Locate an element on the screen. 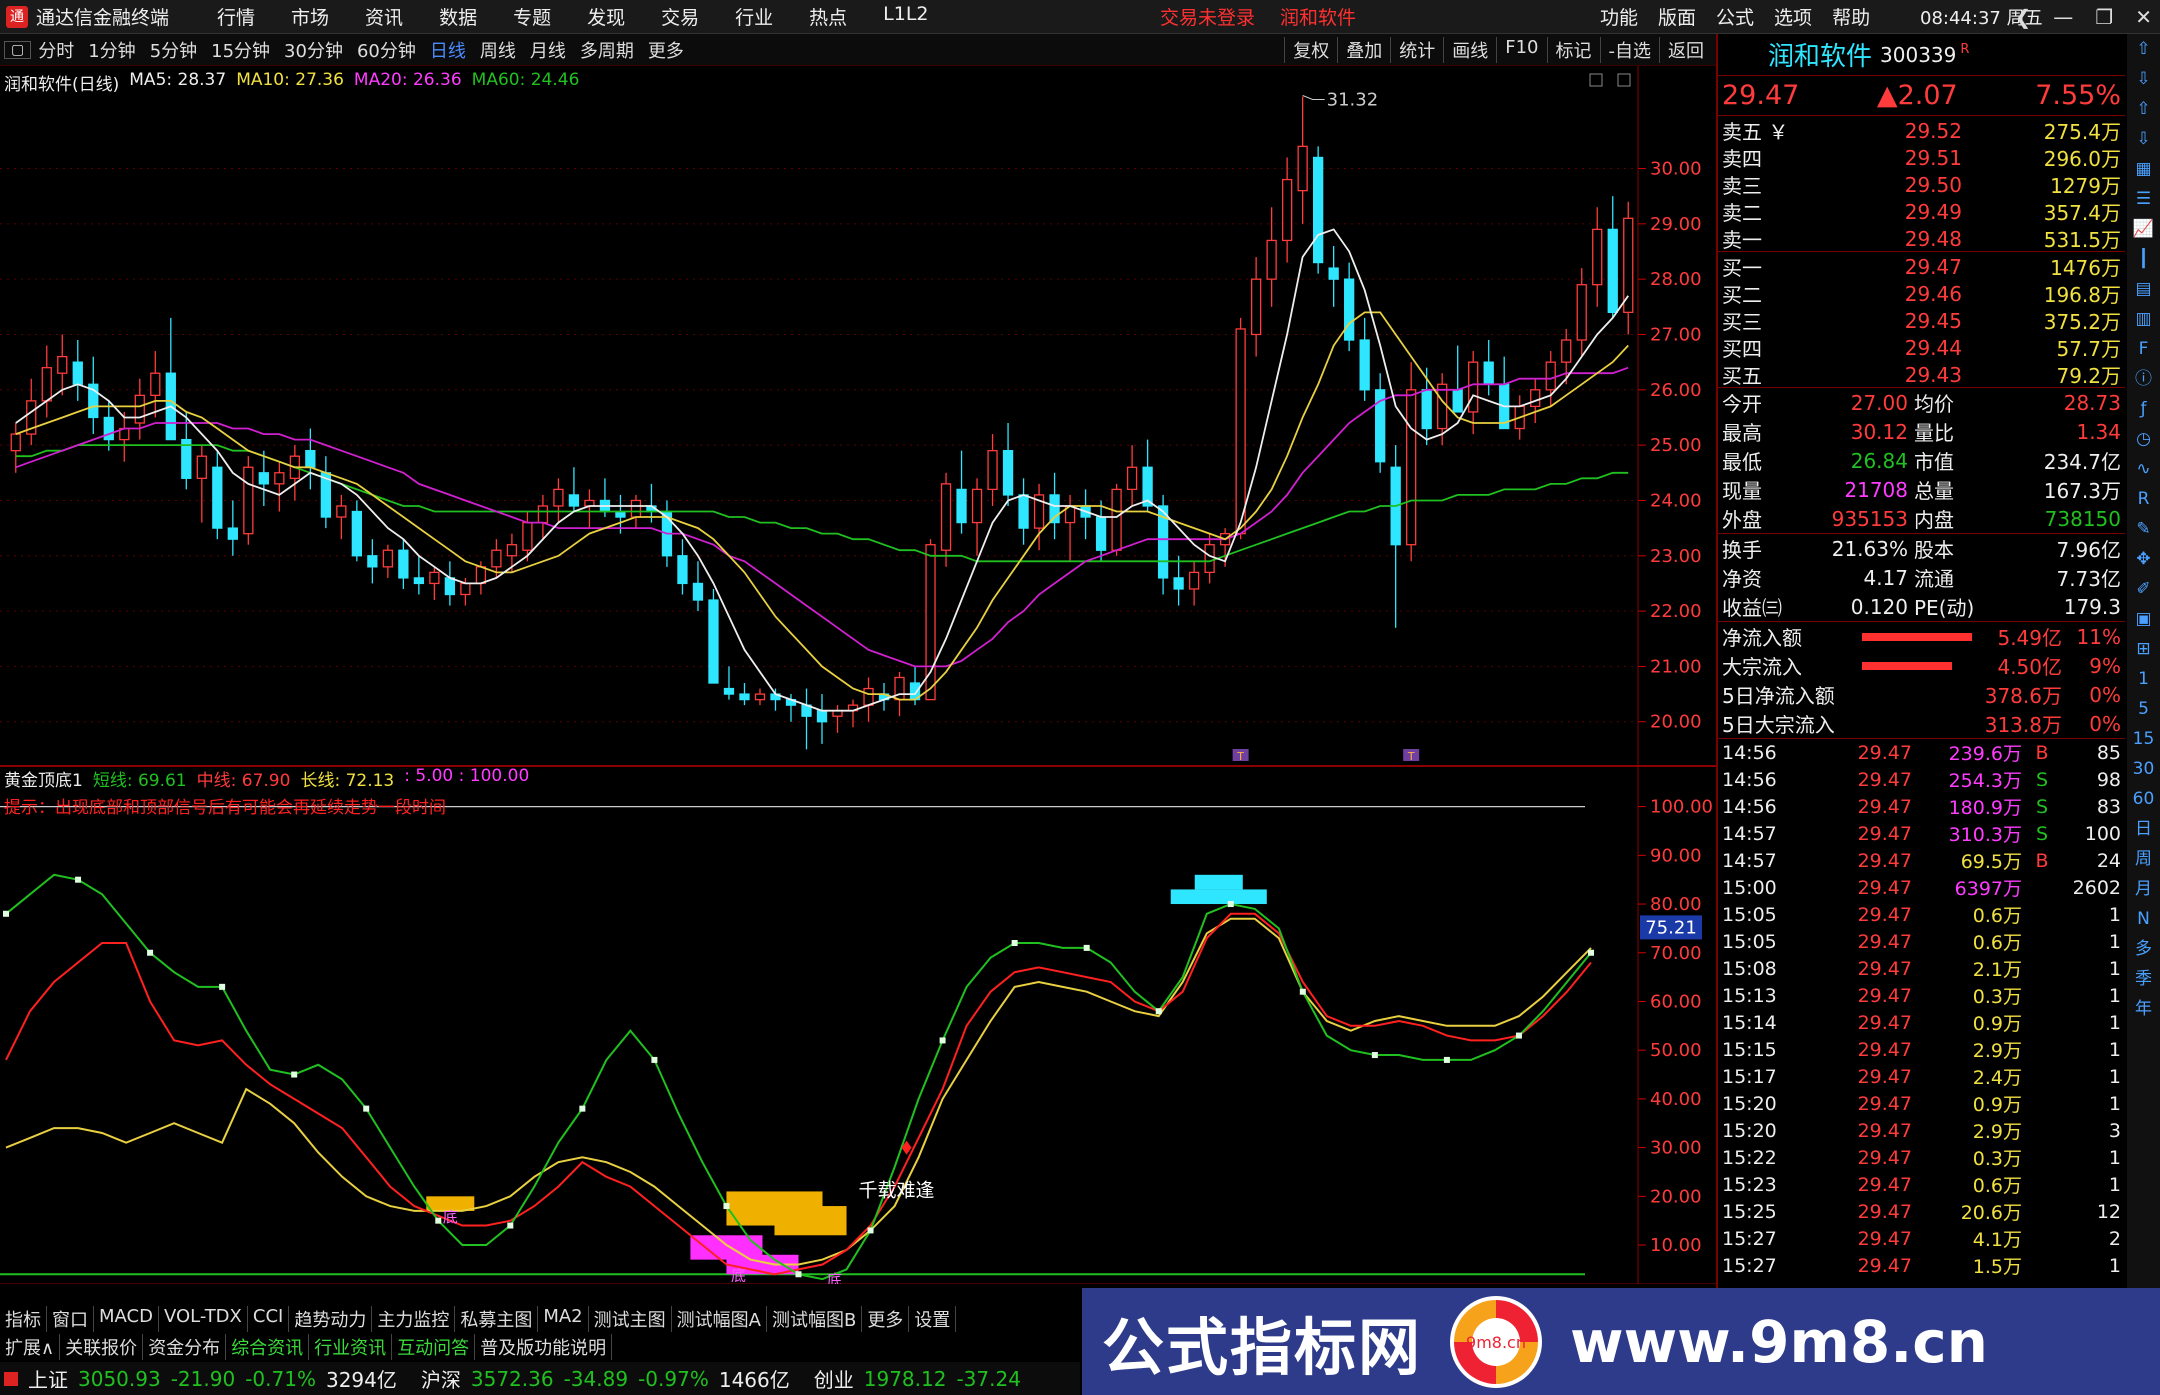  sh-index-name: 上证 is located at coordinates (48, 1378).